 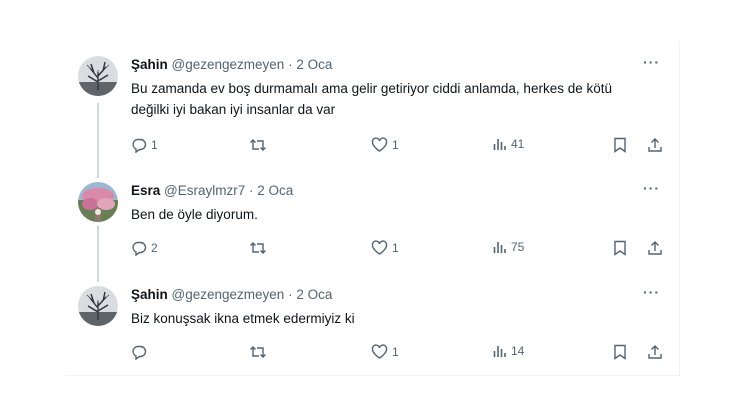 What do you see at coordinates (204, 190) in the screenshot?
I see `author-handle: @Esraylmzr7` at bounding box center [204, 190].